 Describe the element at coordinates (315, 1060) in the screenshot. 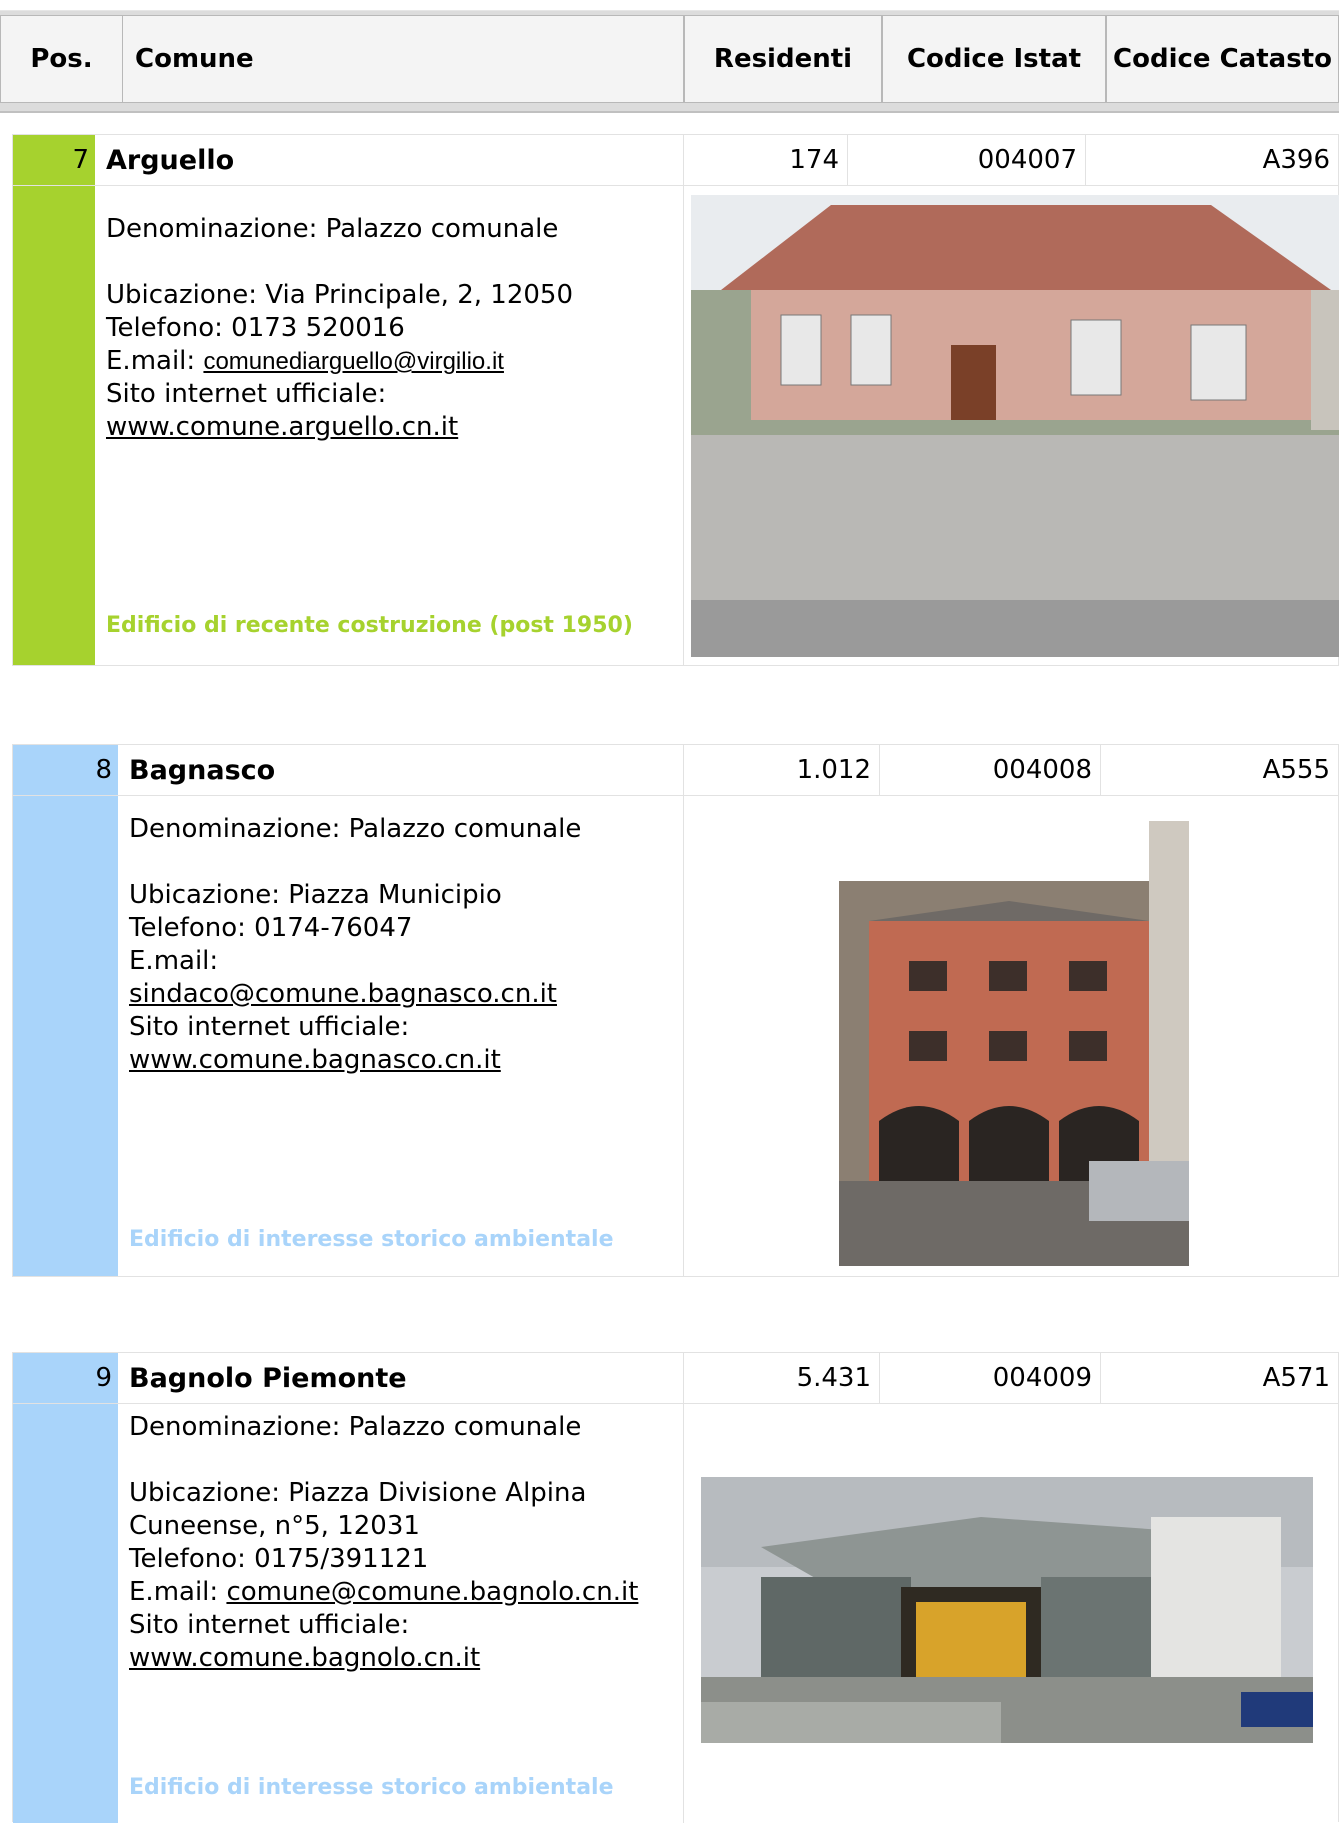

I see `website-link: www.comune.bagnasco.cn.it` at that location.